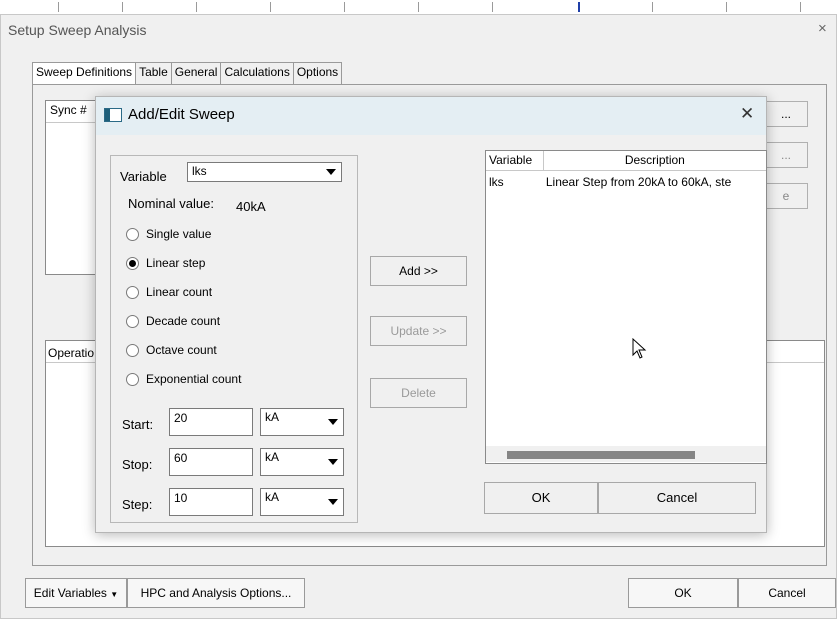 Image resolution: width=837 pixels, height=619 pixels. Describe the element at coordinates (251, 206) in the screenshot. I see `nominal-value: 40kA` at that location.